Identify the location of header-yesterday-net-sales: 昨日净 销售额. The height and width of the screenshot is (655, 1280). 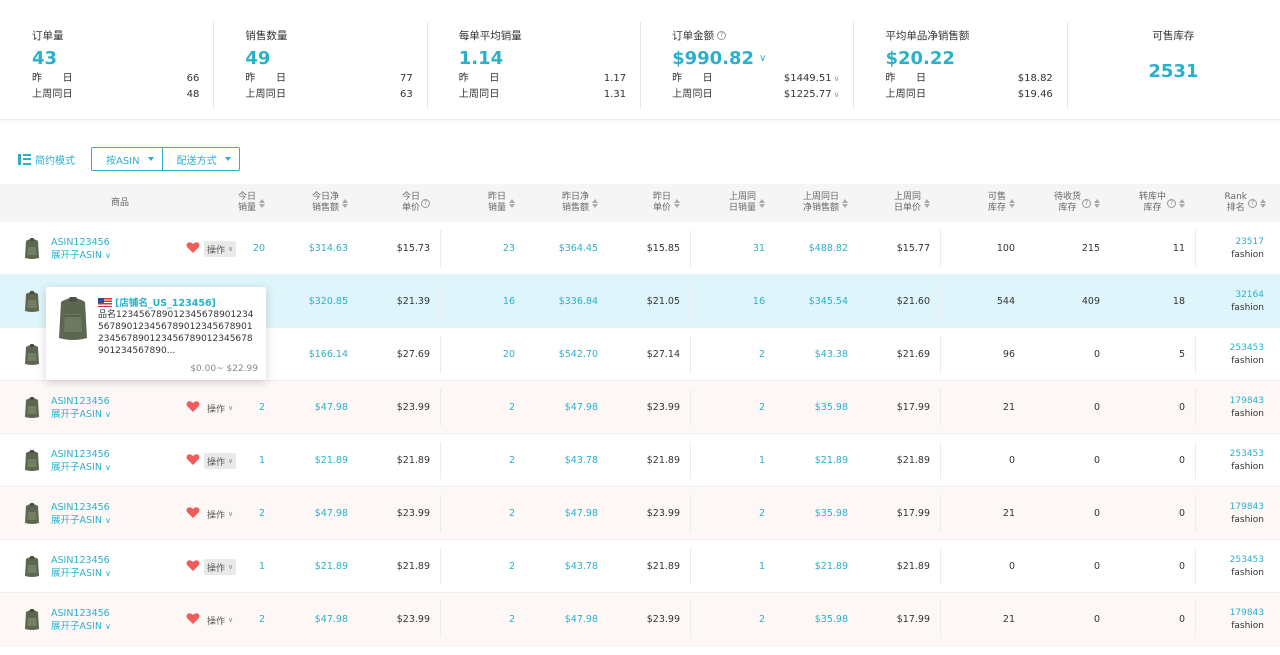
(561, 203).